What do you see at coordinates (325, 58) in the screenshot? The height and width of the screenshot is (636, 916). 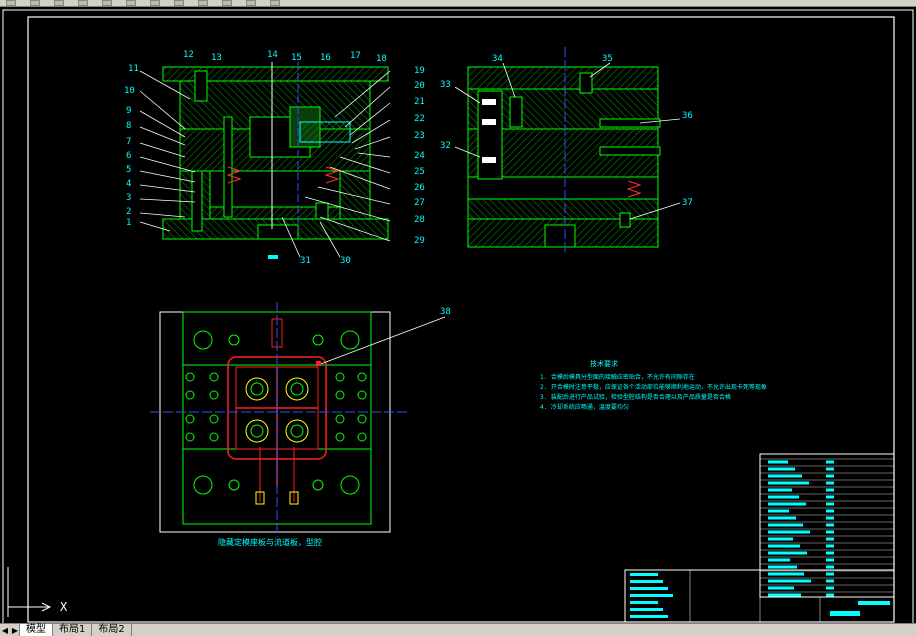 I see `part-number: 16` at bounding box center [325, 58].